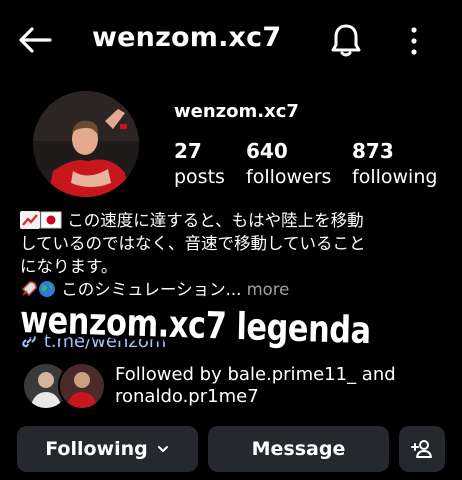  What do you see at coordinates (346, 40) in the screenshot?
I see `bell-icon` at bounding box center [346, 40].